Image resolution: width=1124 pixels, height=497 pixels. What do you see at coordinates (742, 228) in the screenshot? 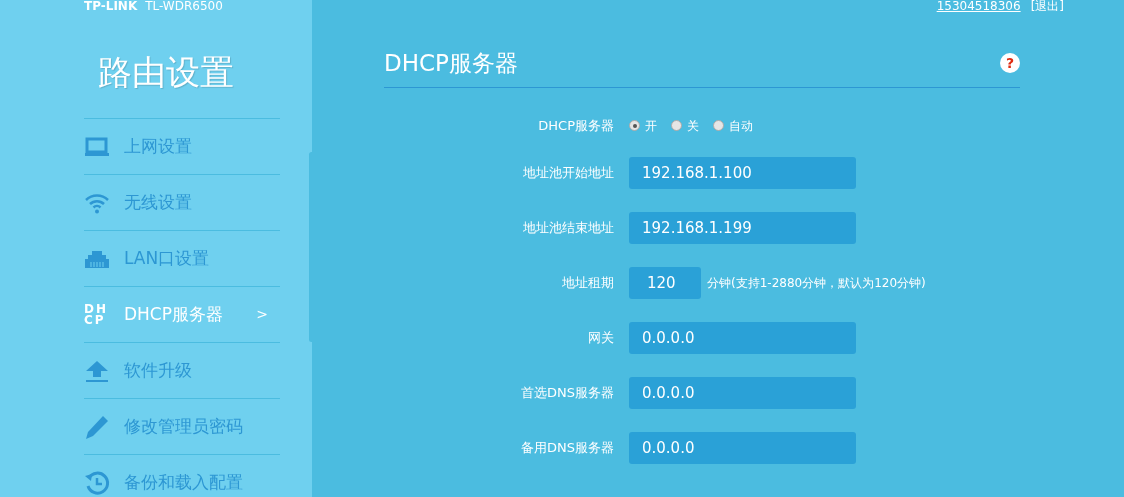
I see `input-field: 192.168.1.199` at bounding box center [742, 228].